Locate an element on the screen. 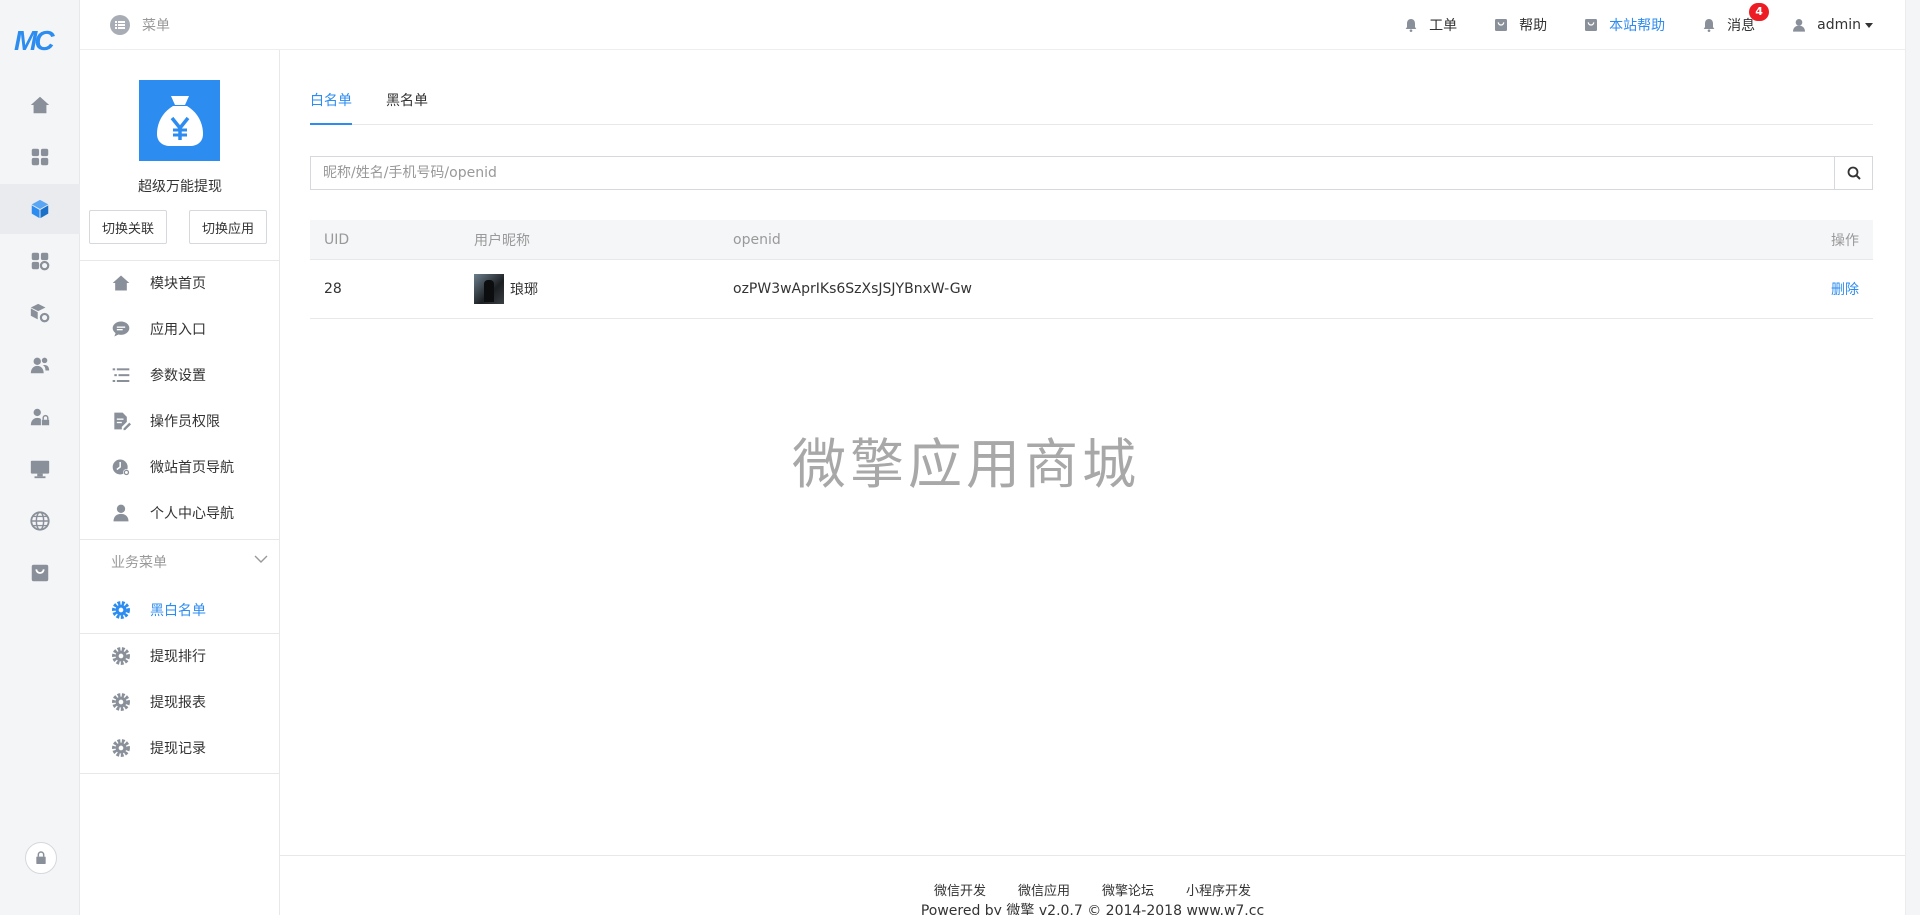 Image resolution: width=1920 pixels, height=915 pixels. header-link-help: 帮助 is located at coordinates (1520, 25).